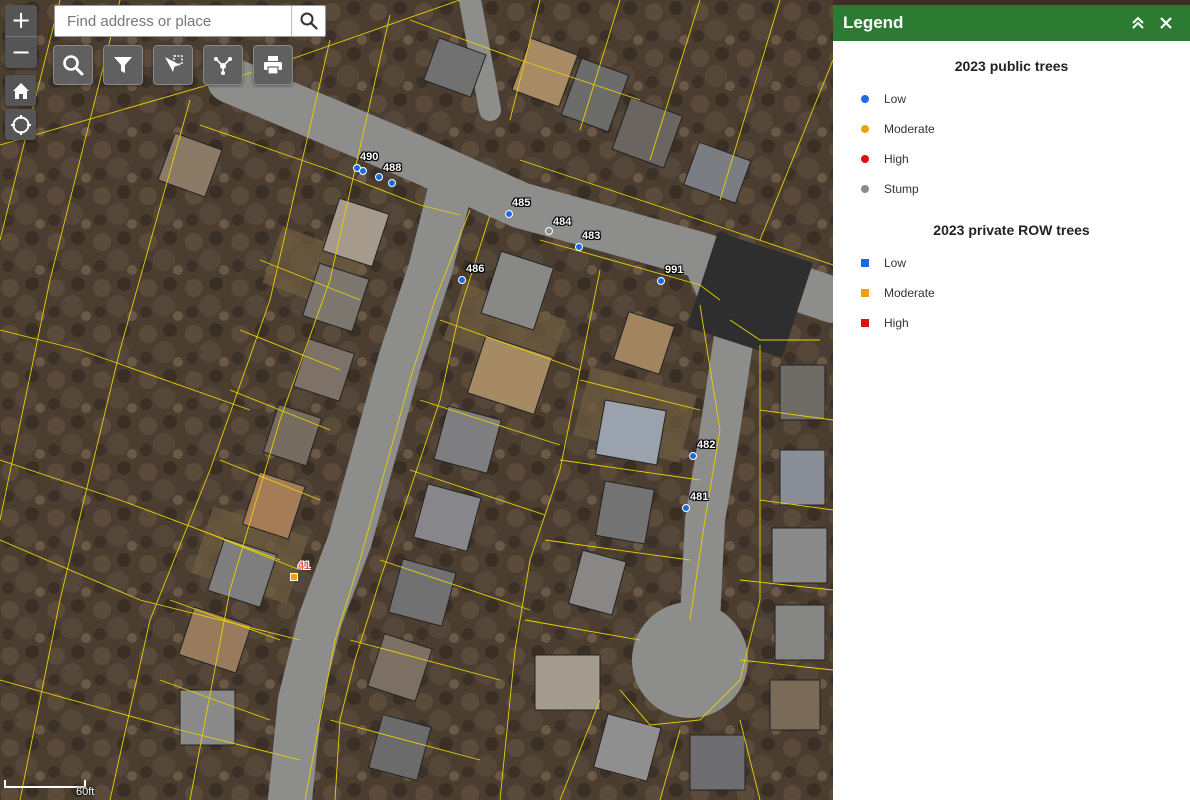 Image resolution: width=1190 pixels, height=800 pixels. What do you see at coordinates (45, 784) in the screenshot?
I see `scale-bar` at bounding box center [45, 784].